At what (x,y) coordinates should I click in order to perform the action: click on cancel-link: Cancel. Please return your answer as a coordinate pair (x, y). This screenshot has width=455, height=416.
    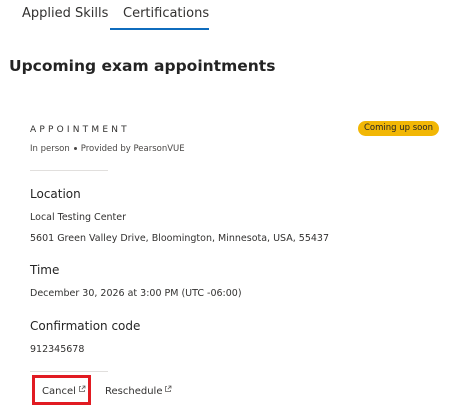
    Looking at the image, I should click on (64, 391).